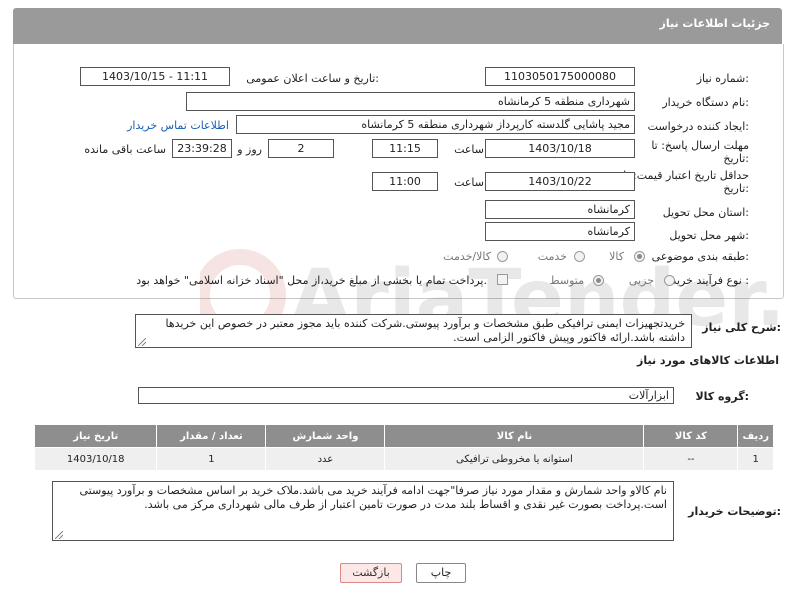  What do you see at coordinates (715, 23) in the screenshot?
I see `page-title: جزئیات اطلاعات نیاز` at bounding box center [715, 23].